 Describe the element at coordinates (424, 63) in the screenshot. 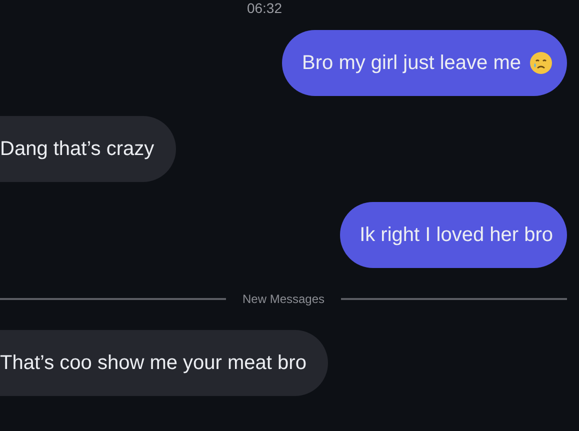

I see `message-bubble: Bro my girl just leave me` at that location.